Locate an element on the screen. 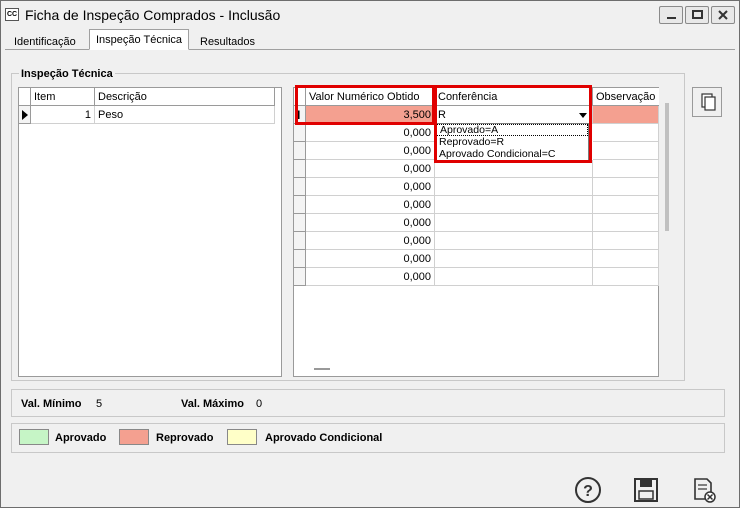  legend-swatch-aprovado is located at coordinates (34, 437).